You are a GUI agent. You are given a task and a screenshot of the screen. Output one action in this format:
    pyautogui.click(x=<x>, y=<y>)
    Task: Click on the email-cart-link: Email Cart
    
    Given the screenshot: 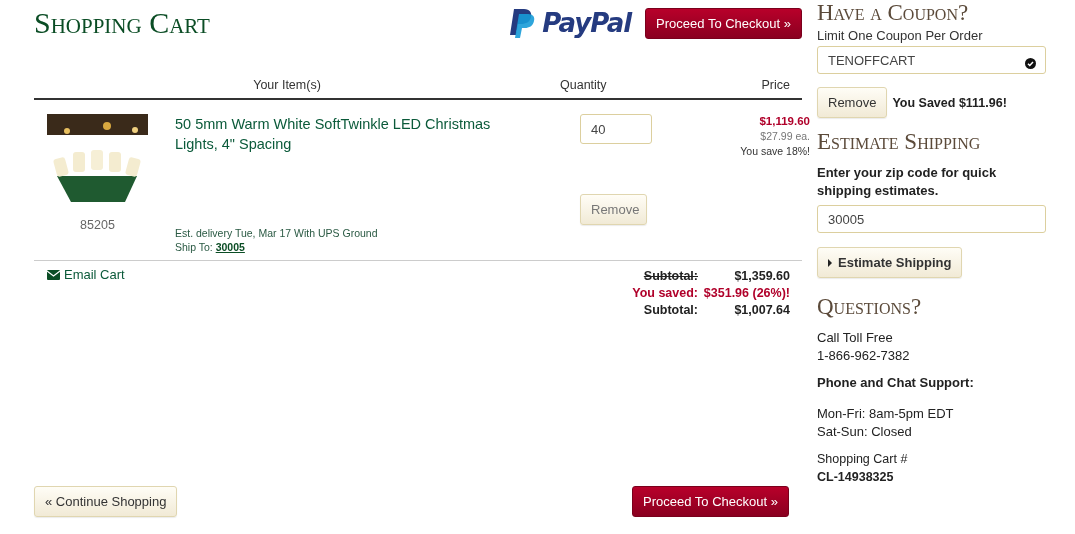 What is the action you would take?
    pyautogui.click(x=86, y=274)
    